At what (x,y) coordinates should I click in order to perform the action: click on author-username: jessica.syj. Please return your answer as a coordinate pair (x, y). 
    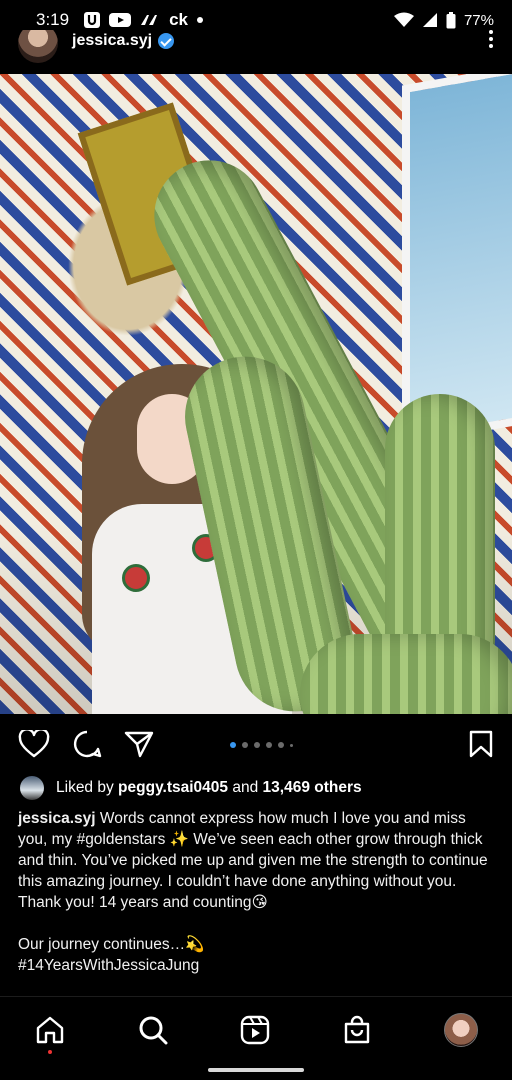
    Looking at the image, I should click on (123, 41).